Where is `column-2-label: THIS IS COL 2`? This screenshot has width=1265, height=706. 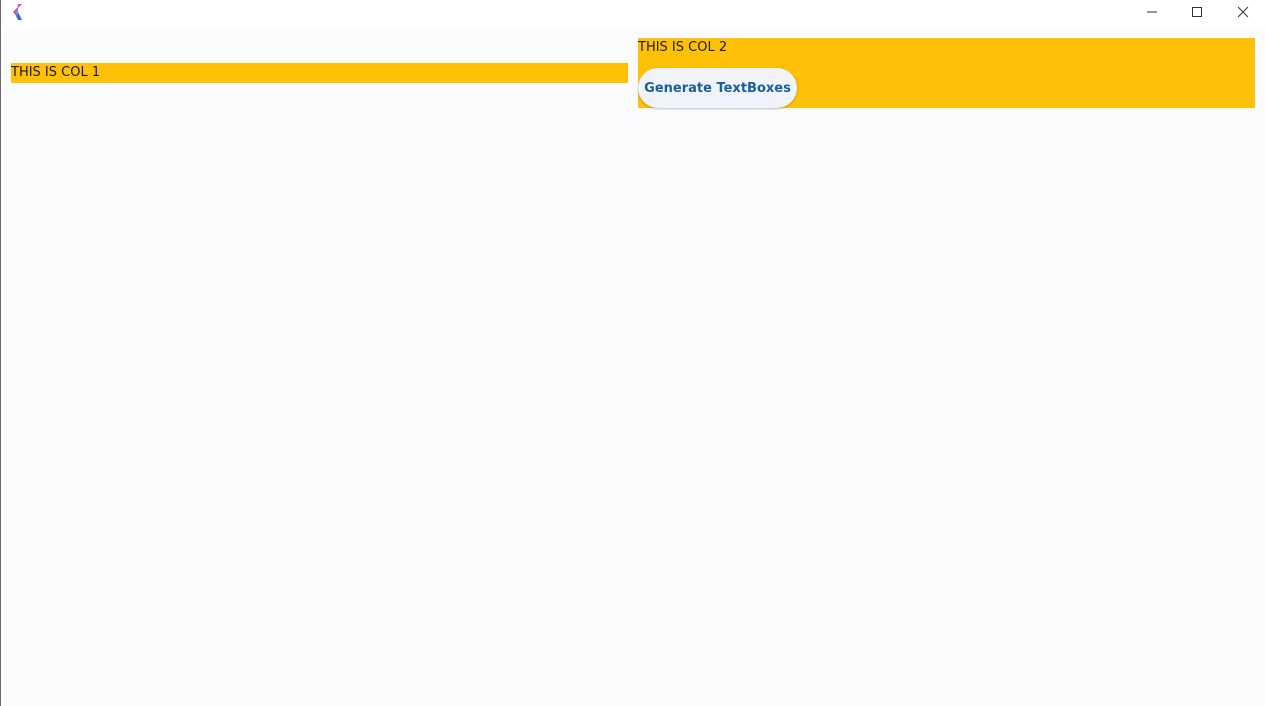 column-2-label: THIS IS COL 2 is located at coordinates (683, 47).